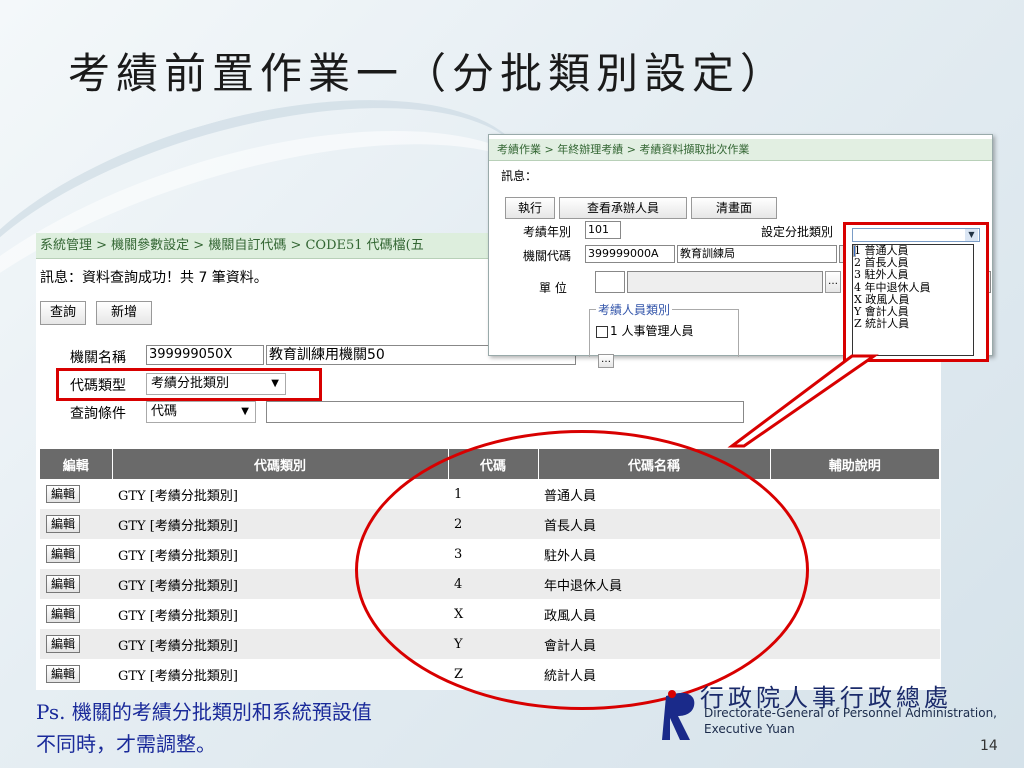  Describe the element at coordinates (204, 712) in the screenshot. I see `footnote-line-1: Ps. 機關的考績分批類別和系統預設值` at that location.